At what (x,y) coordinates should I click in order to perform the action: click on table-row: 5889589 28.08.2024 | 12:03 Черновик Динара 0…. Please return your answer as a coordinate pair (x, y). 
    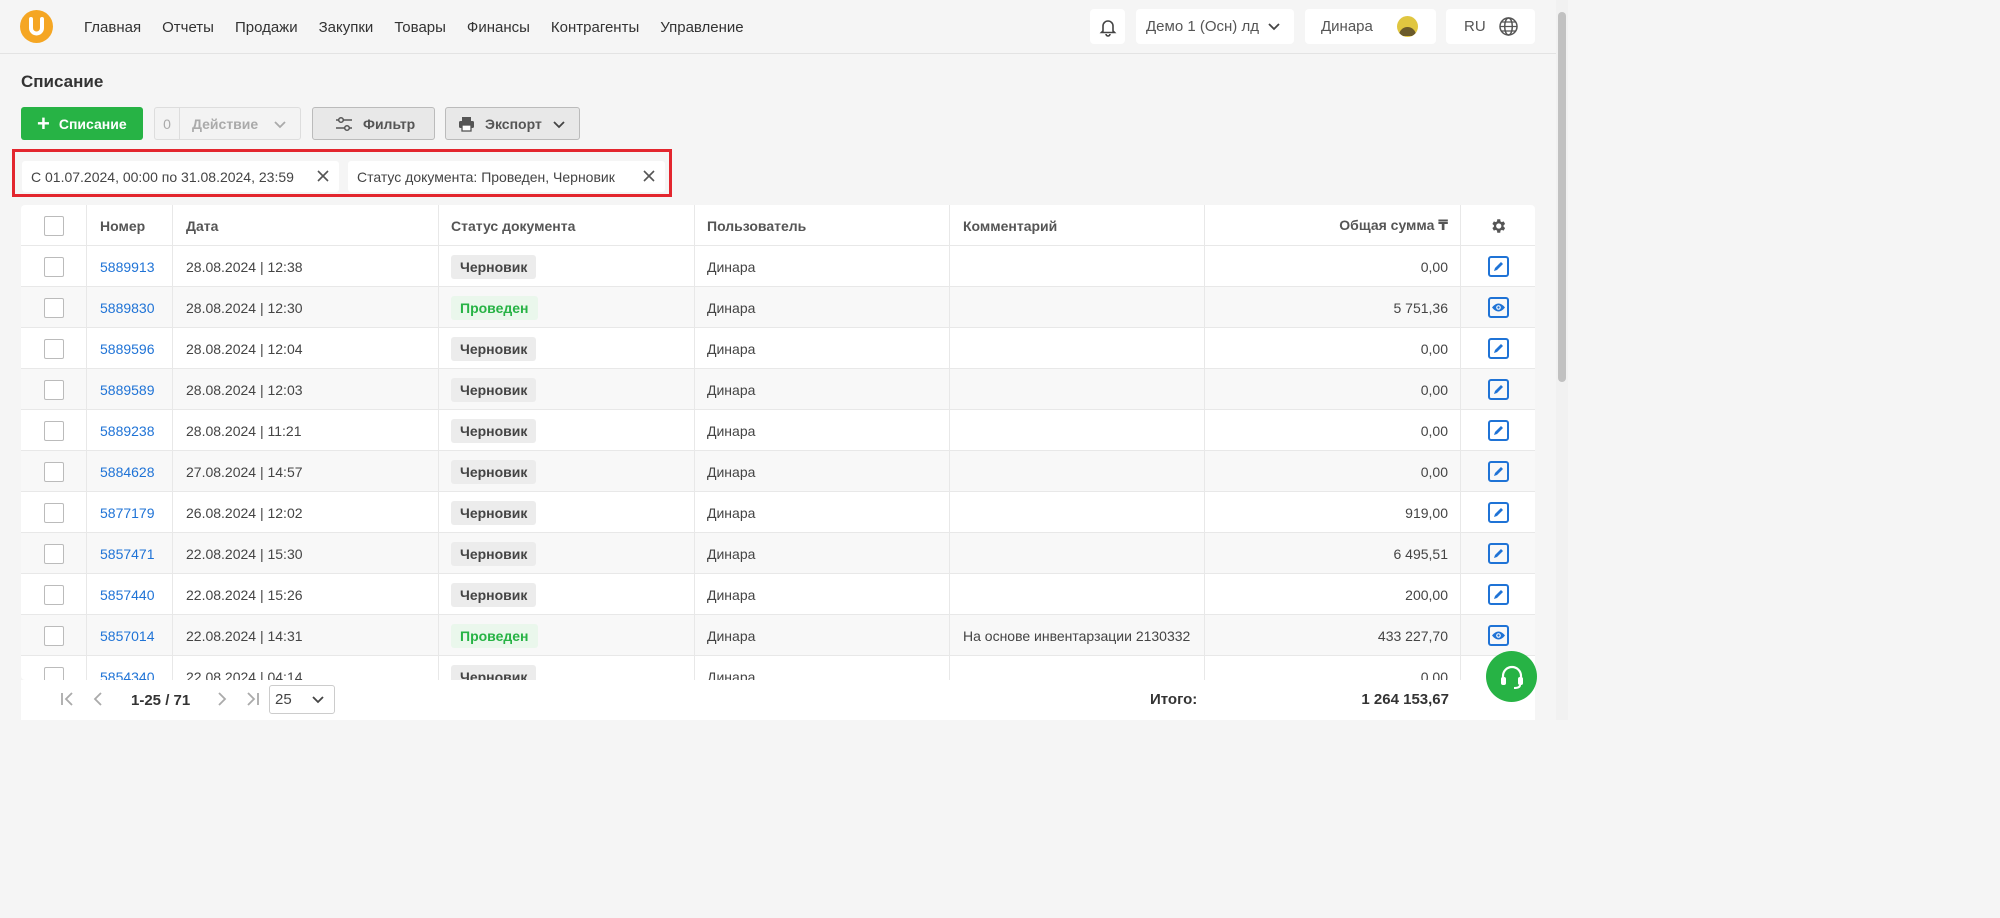
    Looking at the image, I should click on (778, 389).